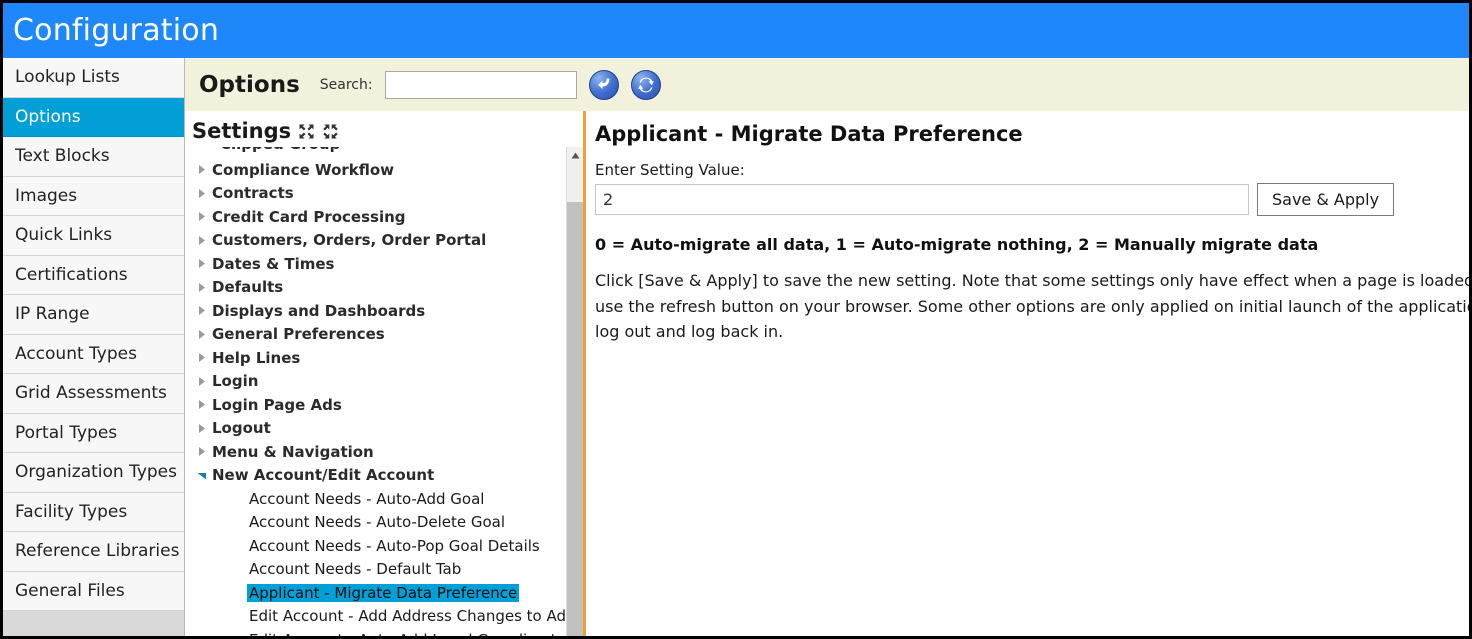  What do you see at coordinates (367, 498) in the screenshot?
I see `tree-leaf-label: Account Needs - Auto-Add Goal` at bounding box center [367, 498].